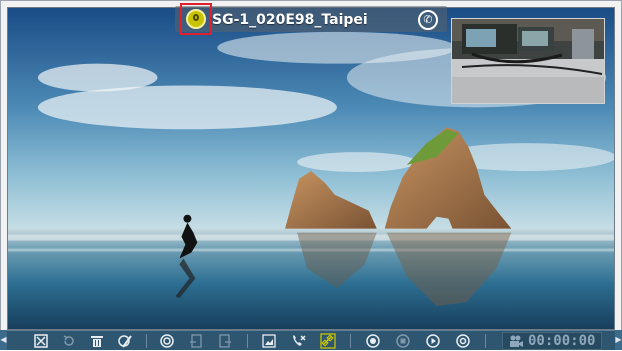  Describe the element at coordinates (167, 341) in the screenshot. I see `target-icon` at that location.